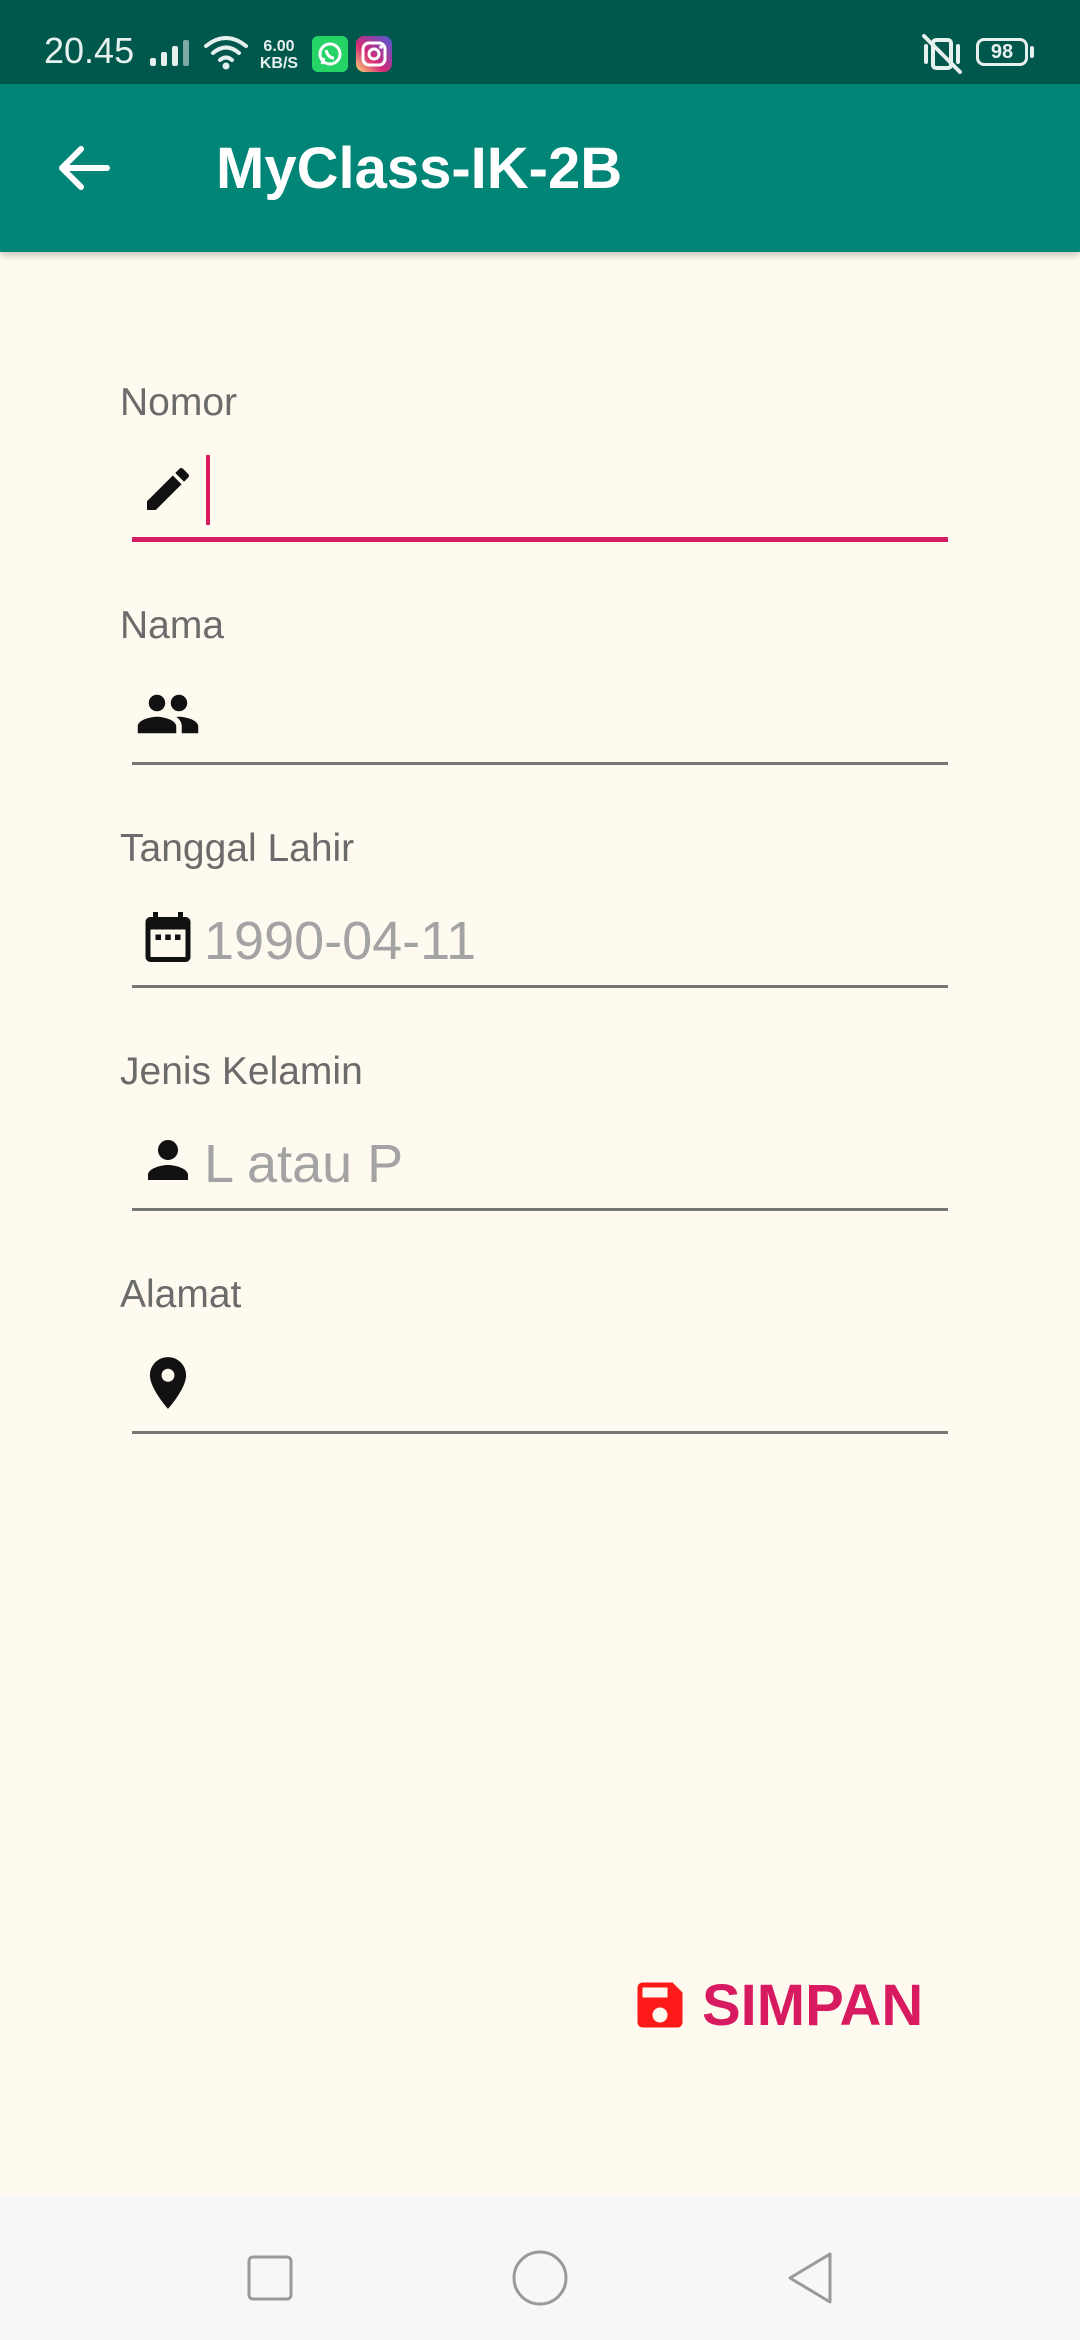 This screenshot has height=2340, width=1080. Describe the element at coordinates (569, 1387) in the screenshot. I see `alamat-input` at that location.